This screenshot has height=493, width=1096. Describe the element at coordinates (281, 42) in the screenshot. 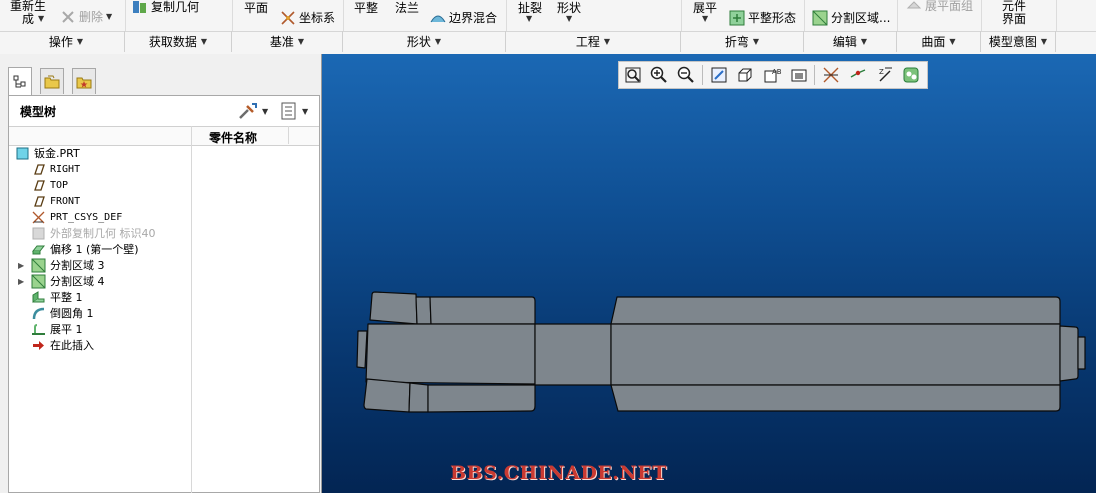

I see `group-label: 基准` at that location.